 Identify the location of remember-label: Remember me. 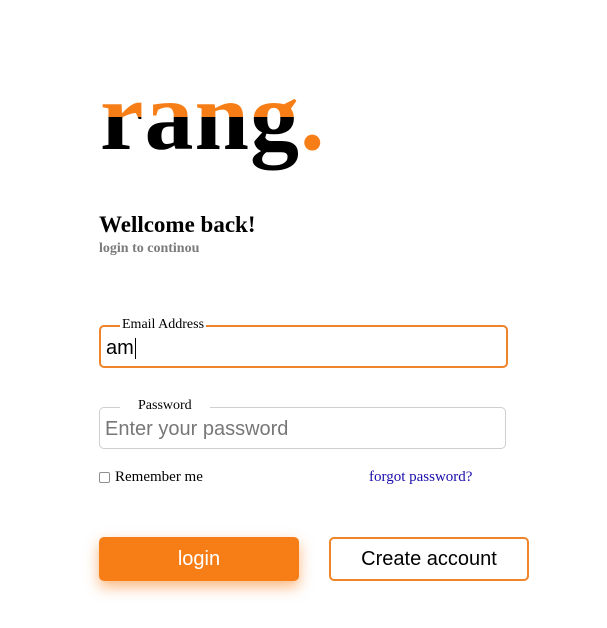
(159, 477).